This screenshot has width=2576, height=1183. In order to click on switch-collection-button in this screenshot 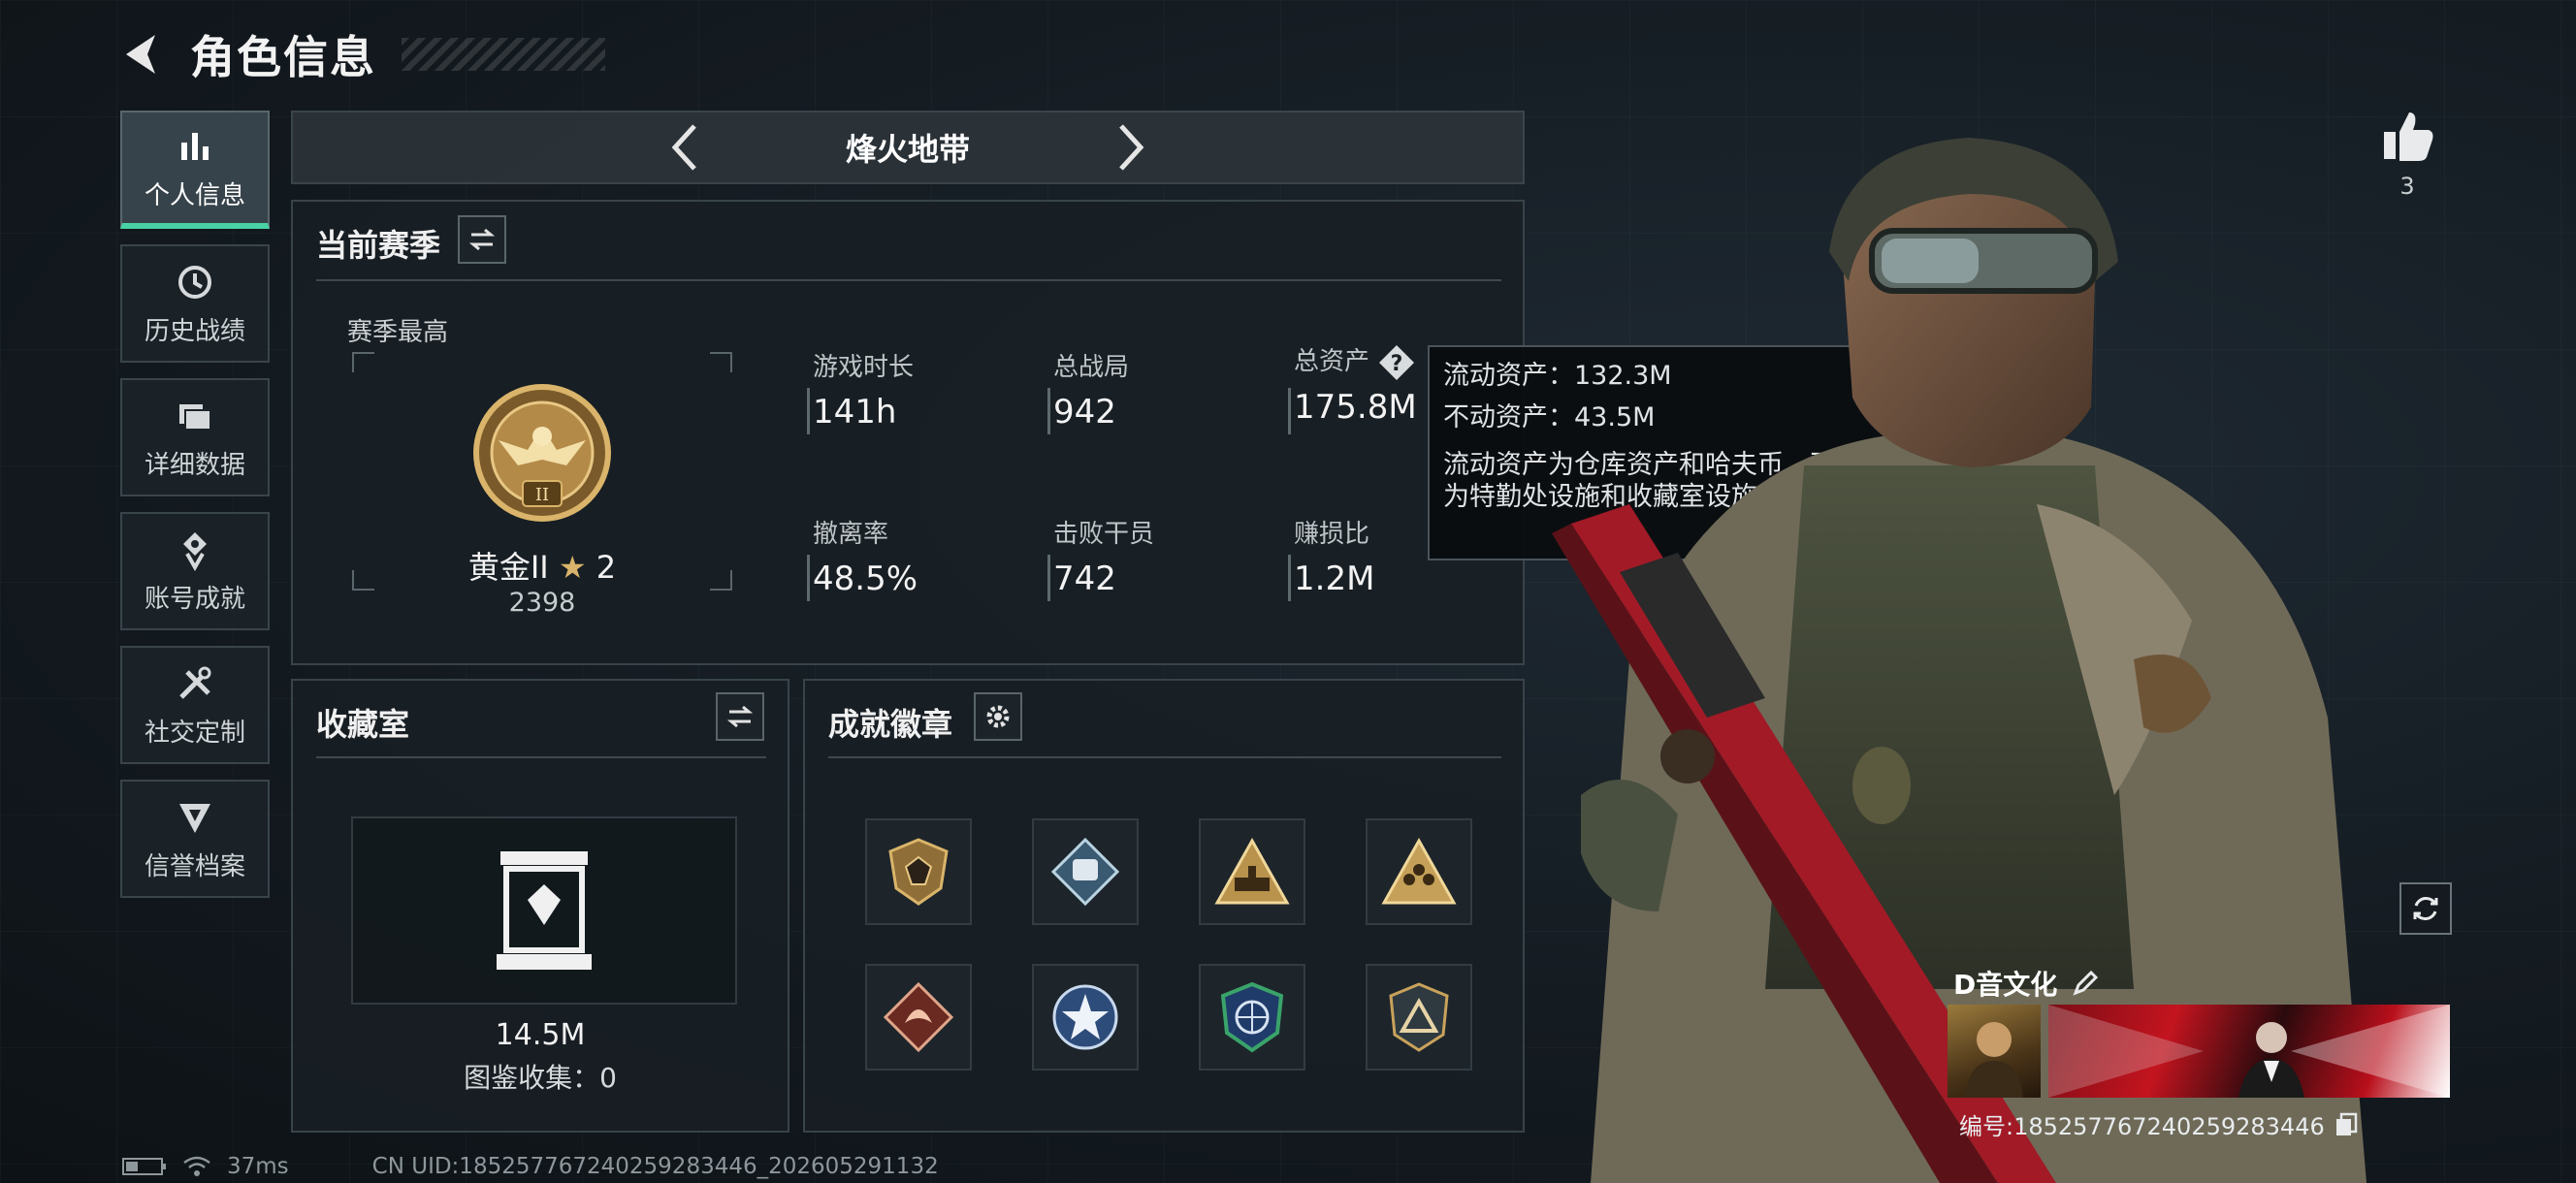, I will do `click(740, 716)`.